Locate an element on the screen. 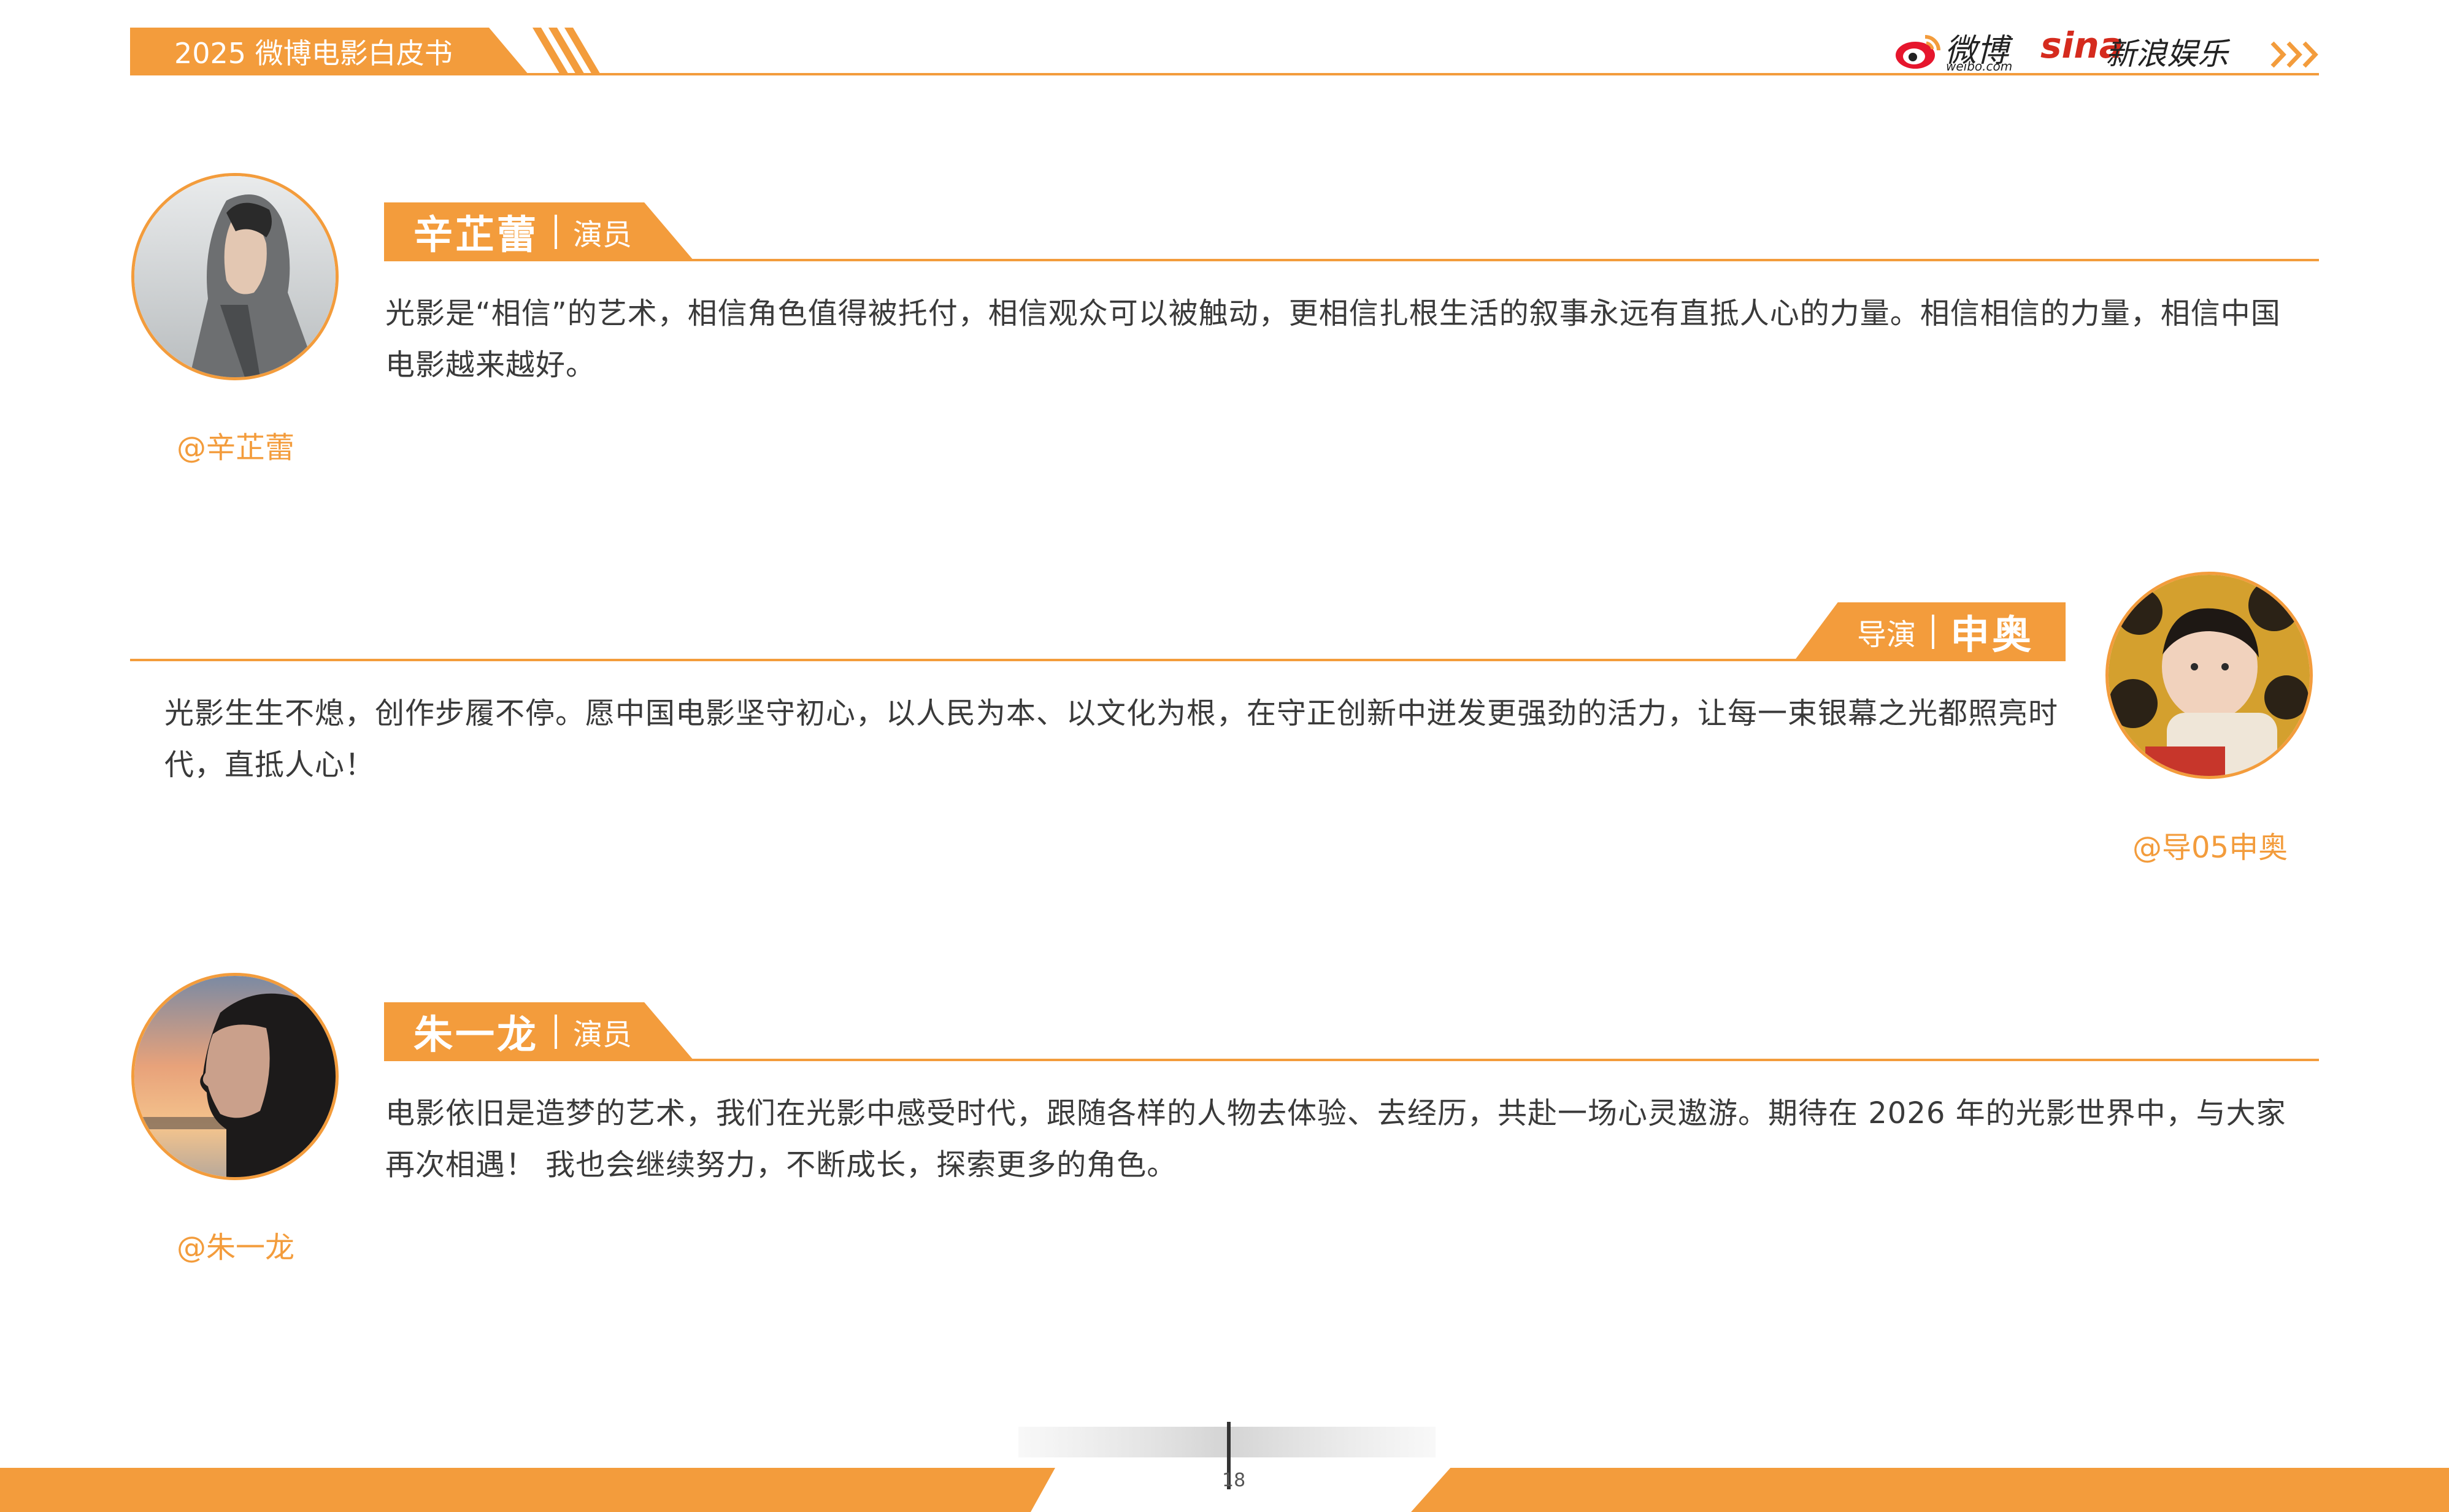  page-number: 18 is located at coordinates (1234, 1480).